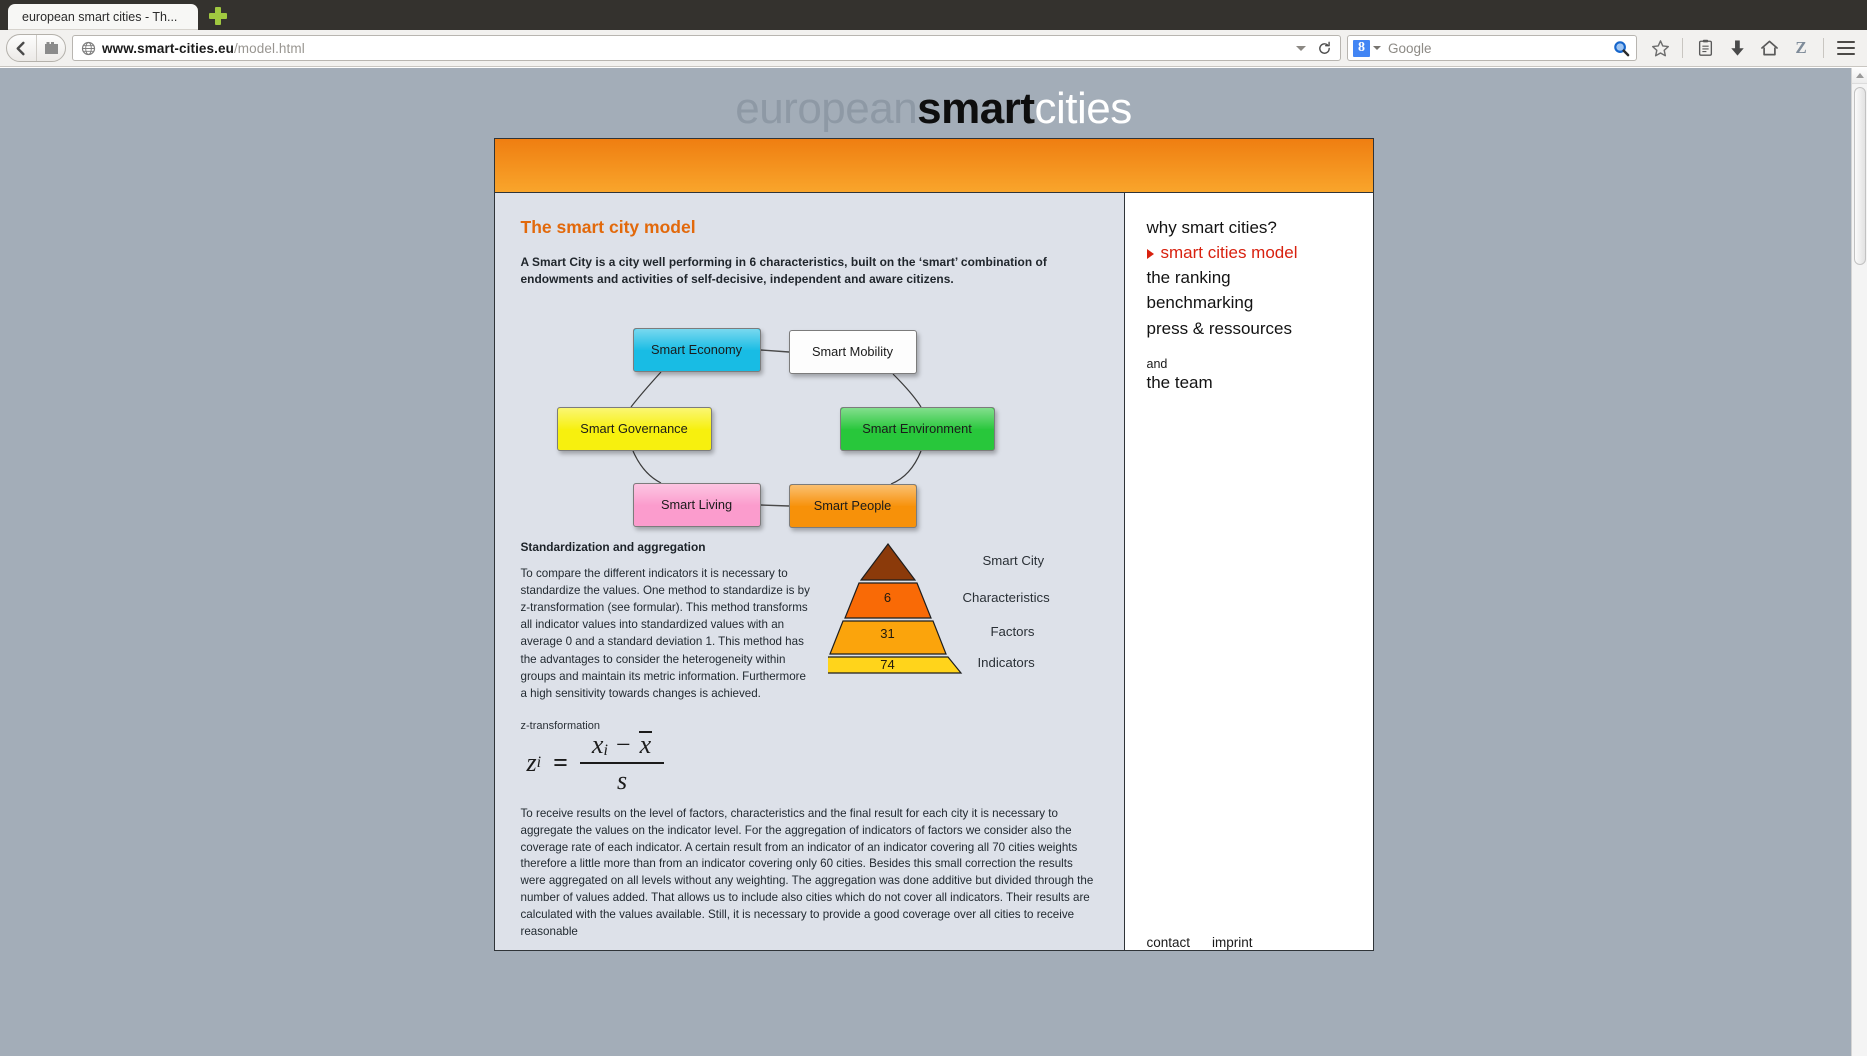 The width and height of the screenshot is (1867, 1056). Describe the element at coordinates (645, 745) in the screenshot. I see `formula-x-mean: x` at that location.